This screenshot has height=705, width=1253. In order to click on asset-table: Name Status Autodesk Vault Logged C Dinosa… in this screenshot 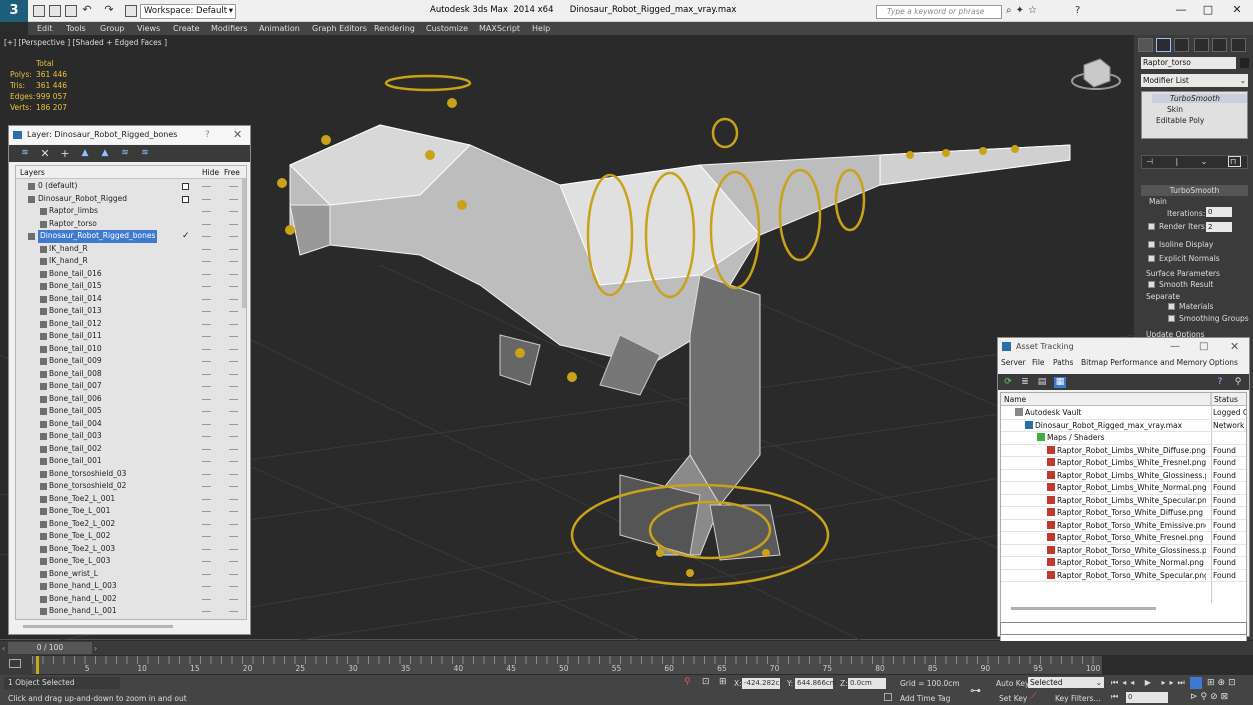, I will do `click(1123, 517)`.